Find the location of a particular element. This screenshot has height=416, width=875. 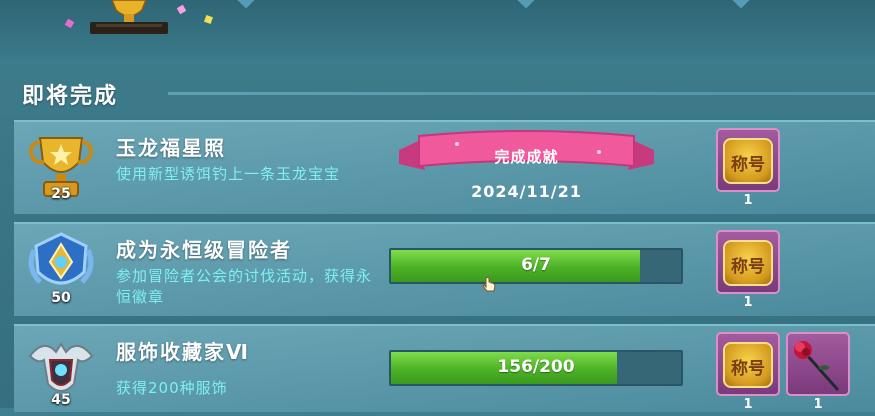

trophy-icon is located at coordinates (129, 17).